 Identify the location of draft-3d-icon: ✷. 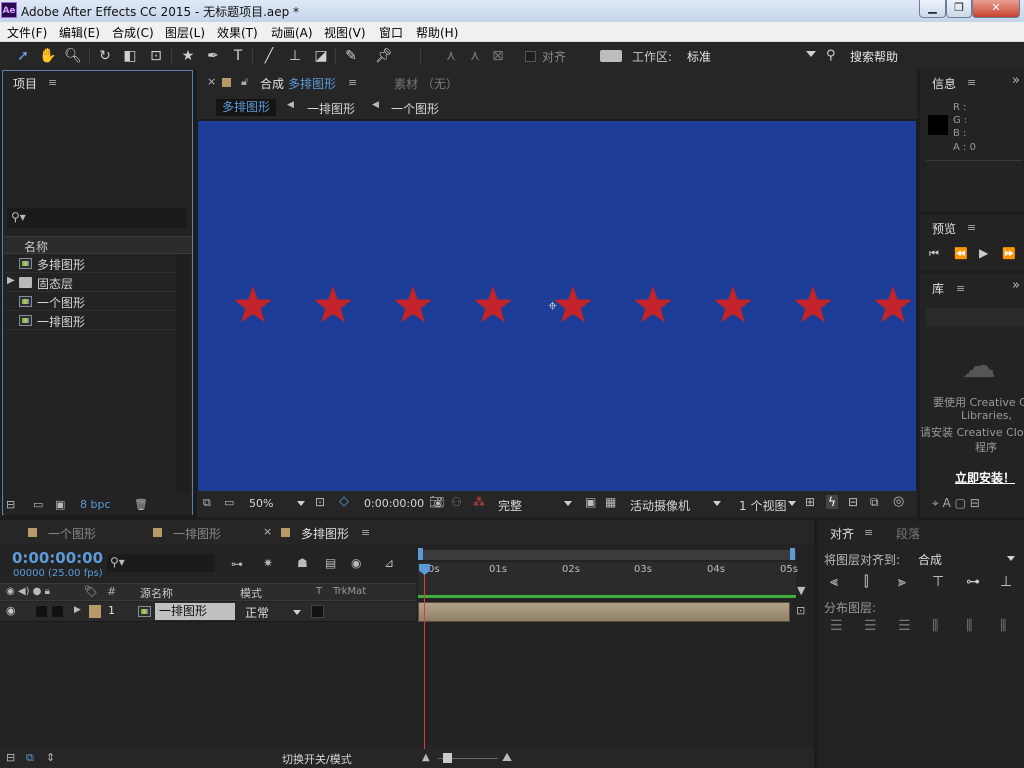
(268, 563).